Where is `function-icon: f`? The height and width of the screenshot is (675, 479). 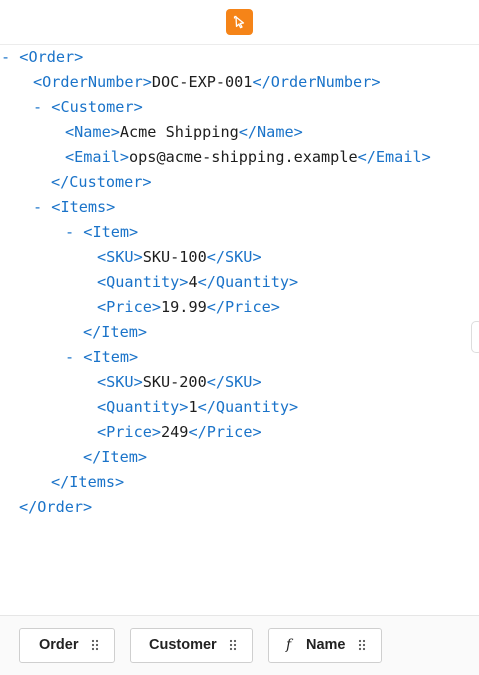 function-icon: f is located at coordinates (289, 645).